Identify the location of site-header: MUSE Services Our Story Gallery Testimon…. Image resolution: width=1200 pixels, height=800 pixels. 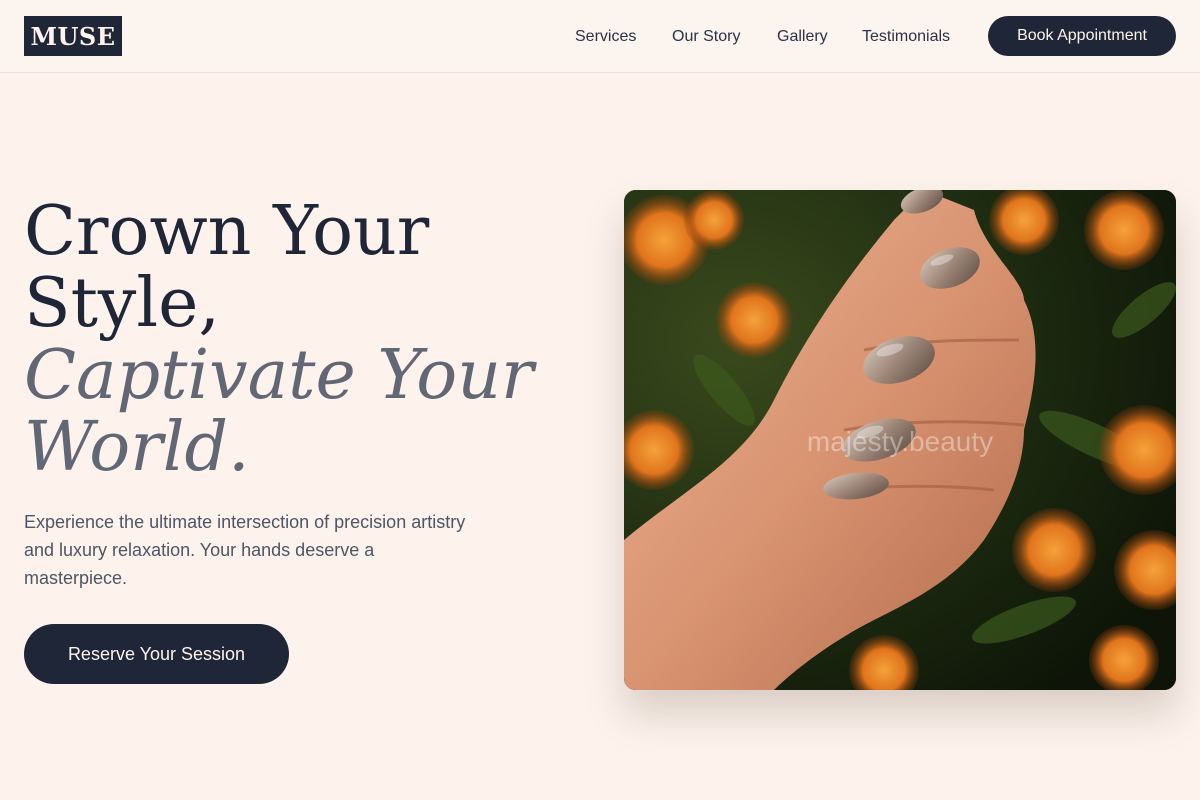
(600, 36).